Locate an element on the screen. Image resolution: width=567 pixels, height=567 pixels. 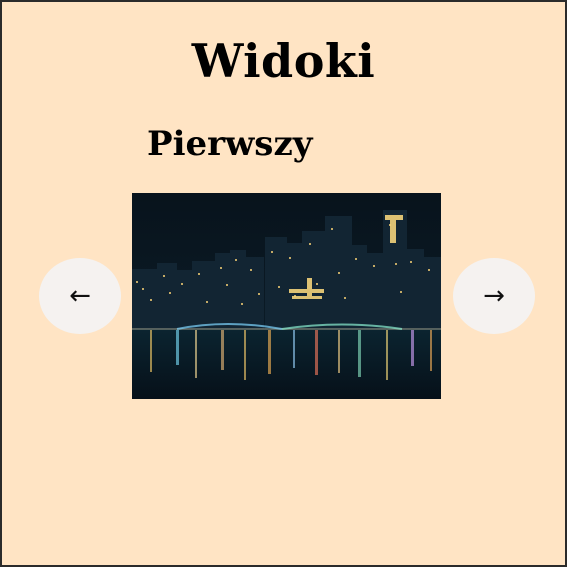
next-button: → is located at coordinates (494, 296).